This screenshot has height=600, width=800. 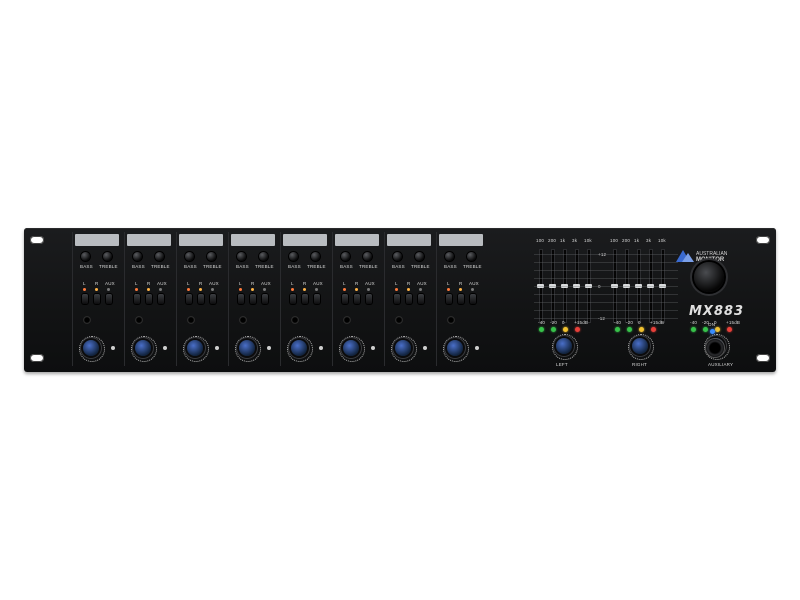 I want to click on eq-band-label: 100, so click(x=614, y=240).